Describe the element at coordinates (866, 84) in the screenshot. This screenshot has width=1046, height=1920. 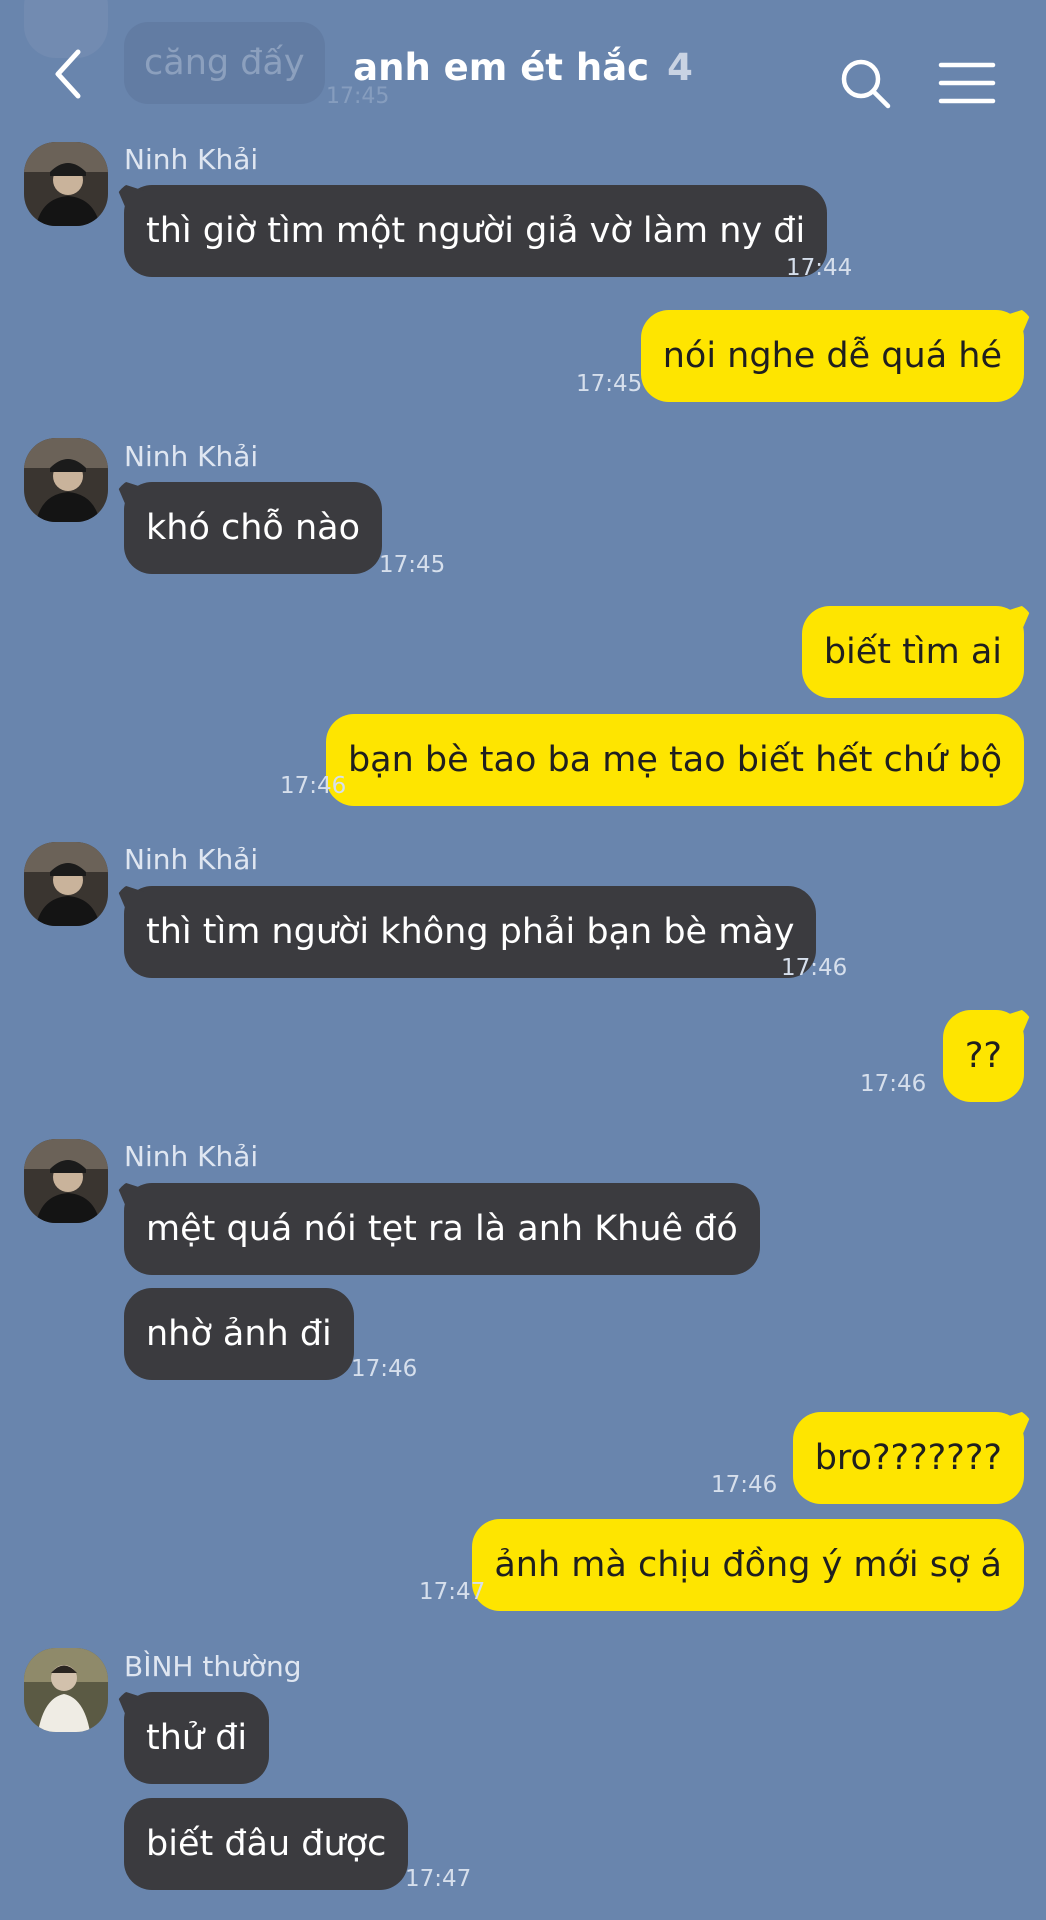
I see `search-icon` at that location.